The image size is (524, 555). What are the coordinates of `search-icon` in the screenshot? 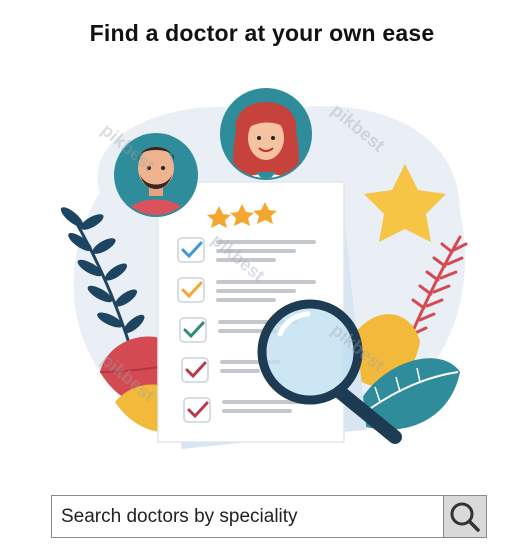 It's located at (465, 517).